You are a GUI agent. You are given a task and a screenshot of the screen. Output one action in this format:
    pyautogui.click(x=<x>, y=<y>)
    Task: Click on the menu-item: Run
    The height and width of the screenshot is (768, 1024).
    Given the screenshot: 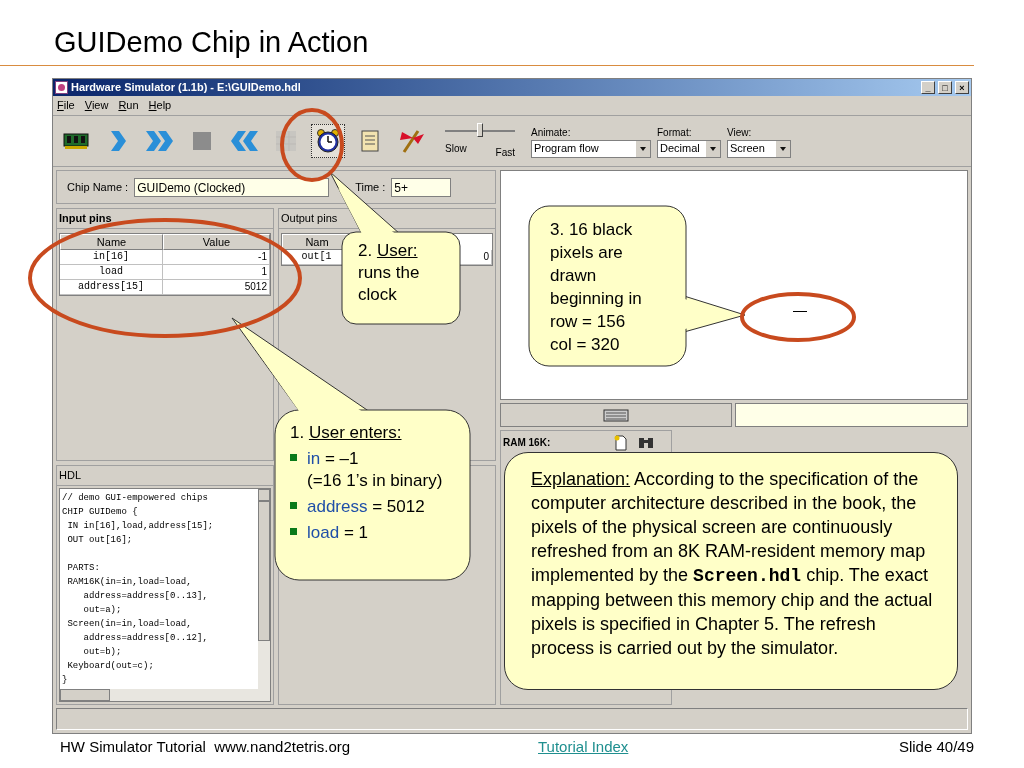 What is the action you would take?
    pyautogui.click(x=128, y=105)
    